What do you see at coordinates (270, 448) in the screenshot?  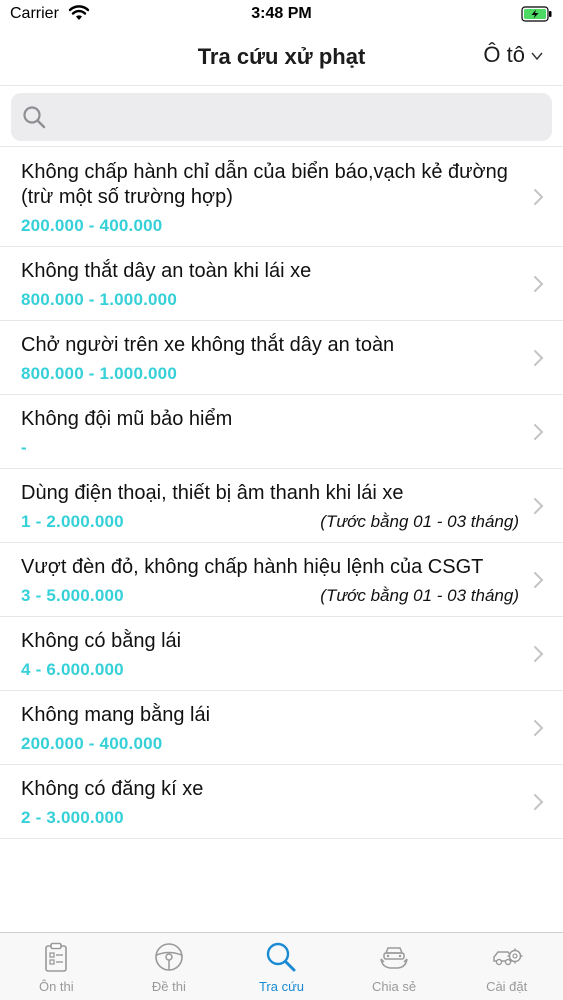 I see `violation-details: -` at bounding box center [270, 448].